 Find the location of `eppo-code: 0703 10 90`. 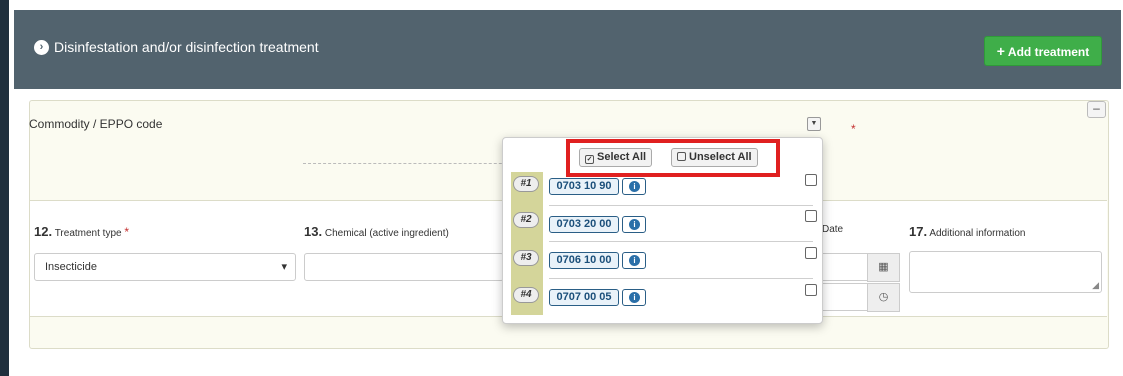

eppo-code: 0703 10 90 is located at coordinates (584, 186).